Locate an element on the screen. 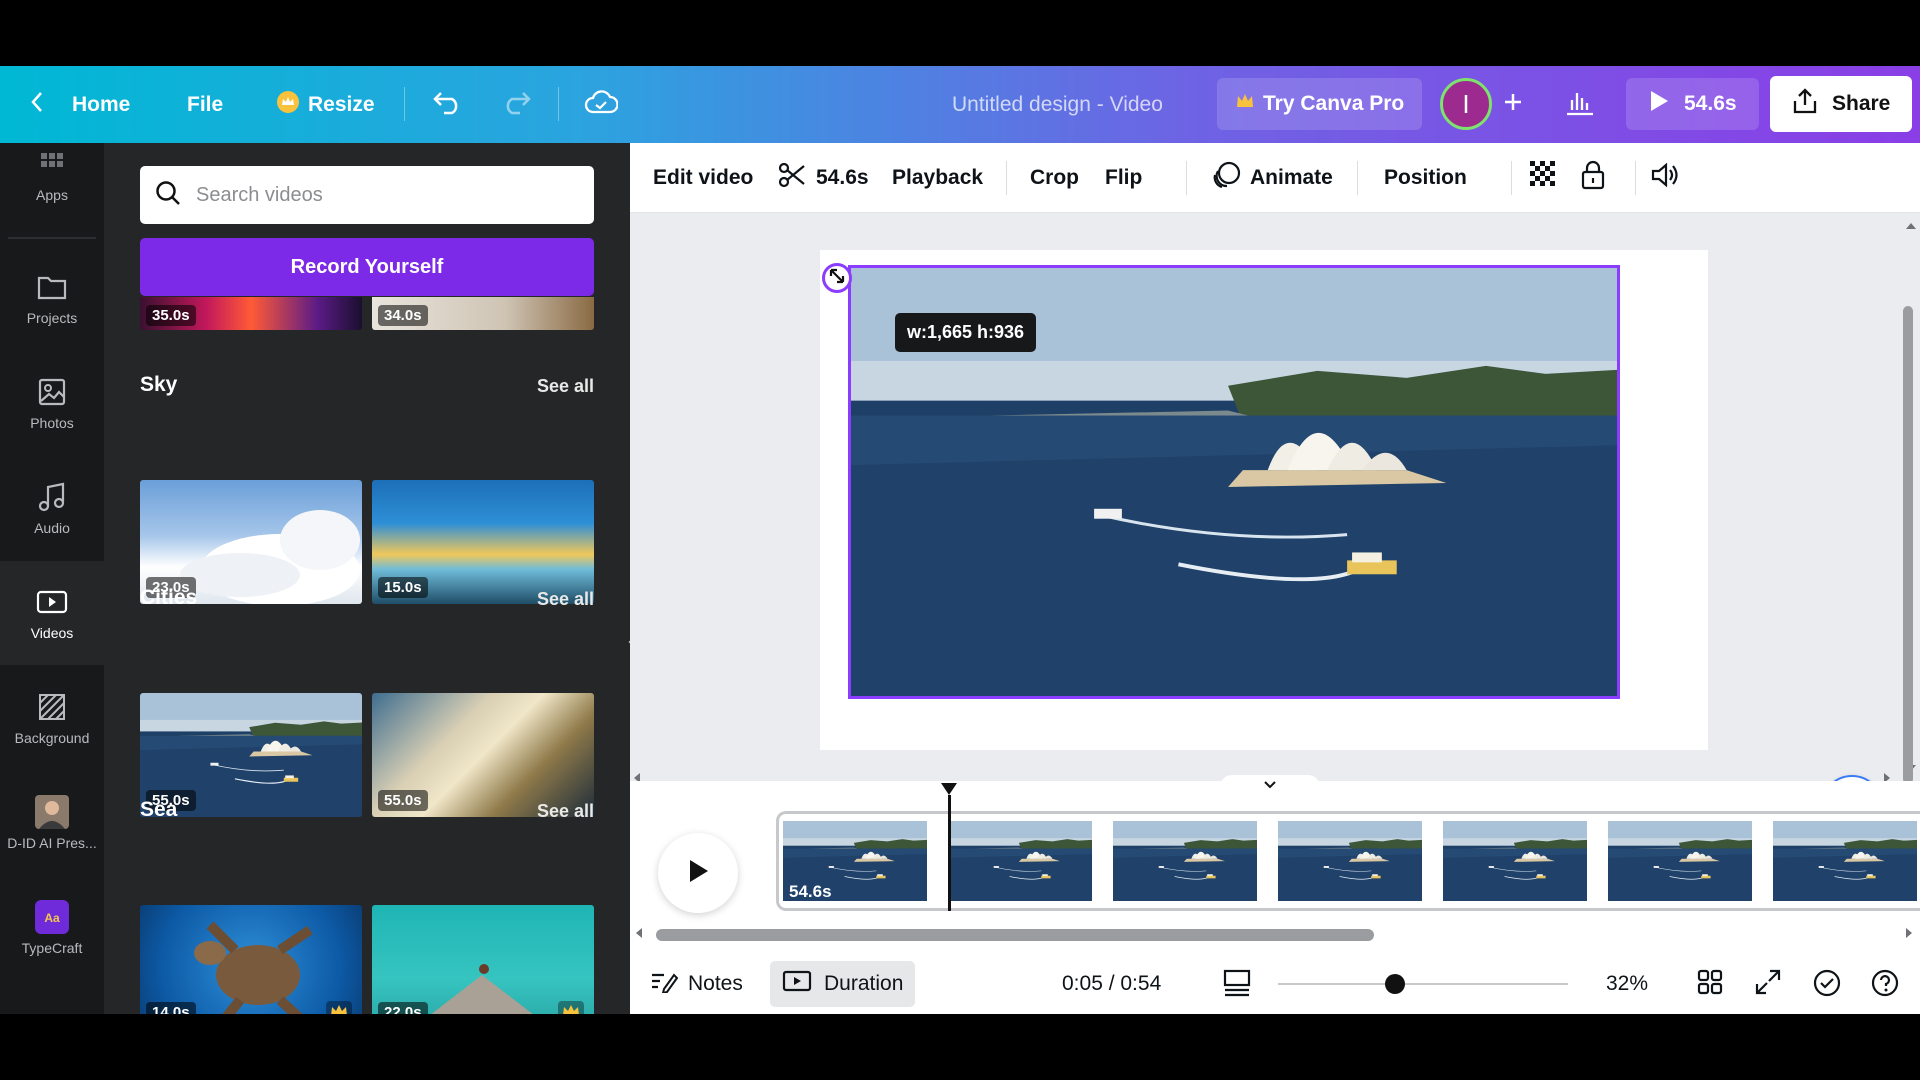  video-thumbnail: 14.0s is located at coordinates (251, 959).